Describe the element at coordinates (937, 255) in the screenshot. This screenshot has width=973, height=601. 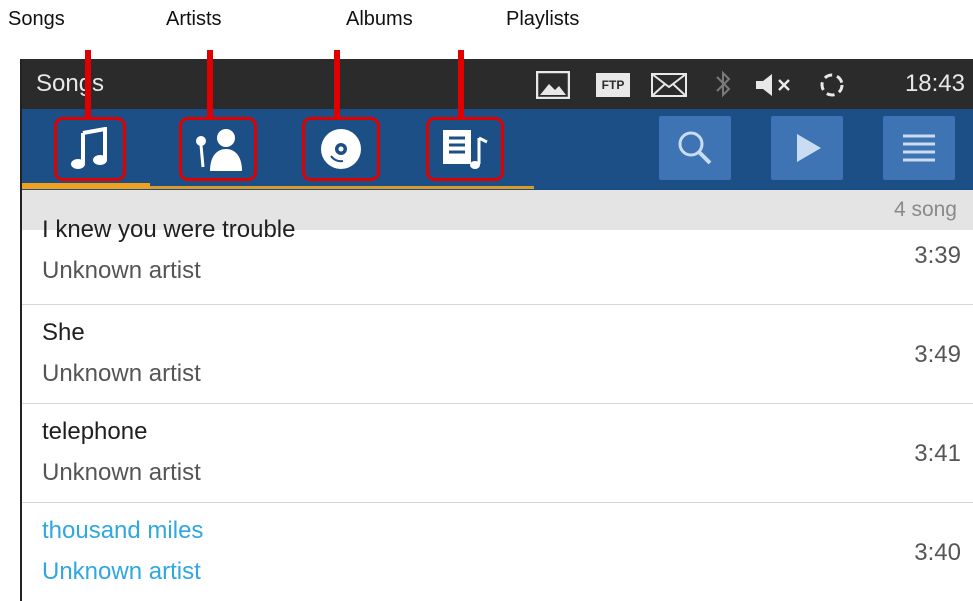
I see `song-duration: 3:39` at that location.